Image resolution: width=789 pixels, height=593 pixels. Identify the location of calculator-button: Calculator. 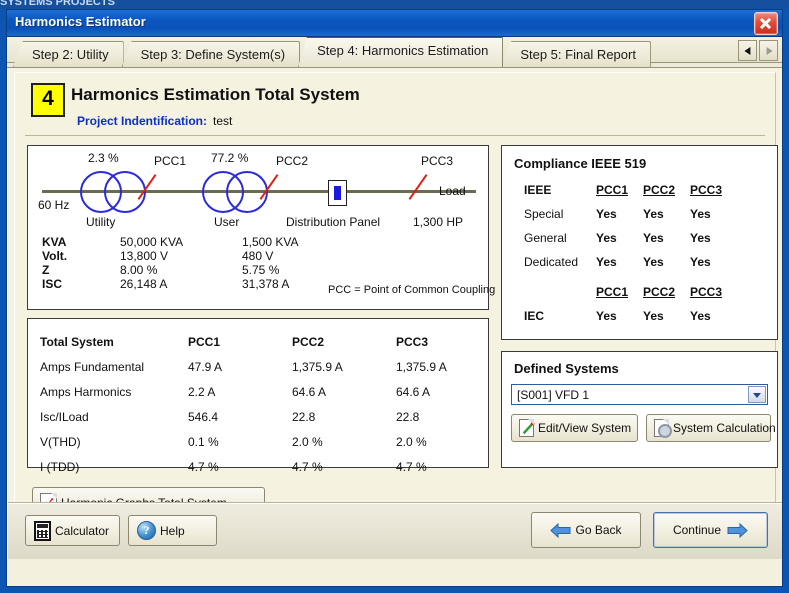
(72, 530).